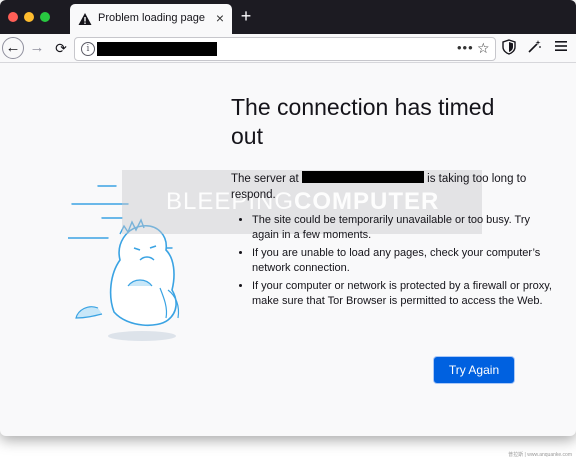  I want to click on server-message-prefix: The server at, so click(265, 179).